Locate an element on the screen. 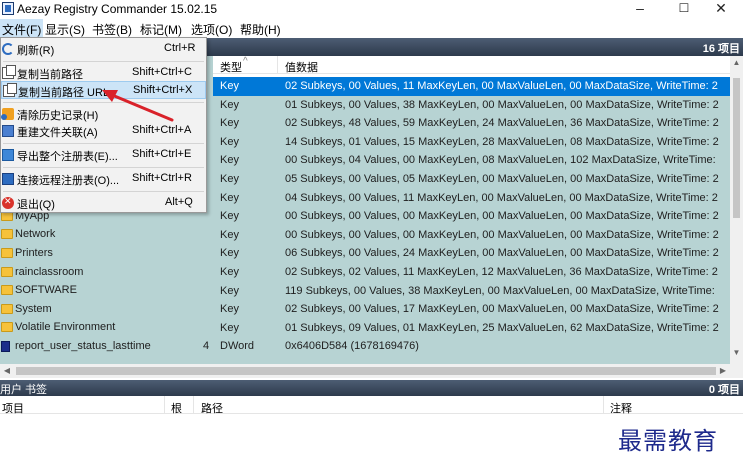  menu-item-clear-history: 清除历史记录(H) is located at coordinates (103, 114).